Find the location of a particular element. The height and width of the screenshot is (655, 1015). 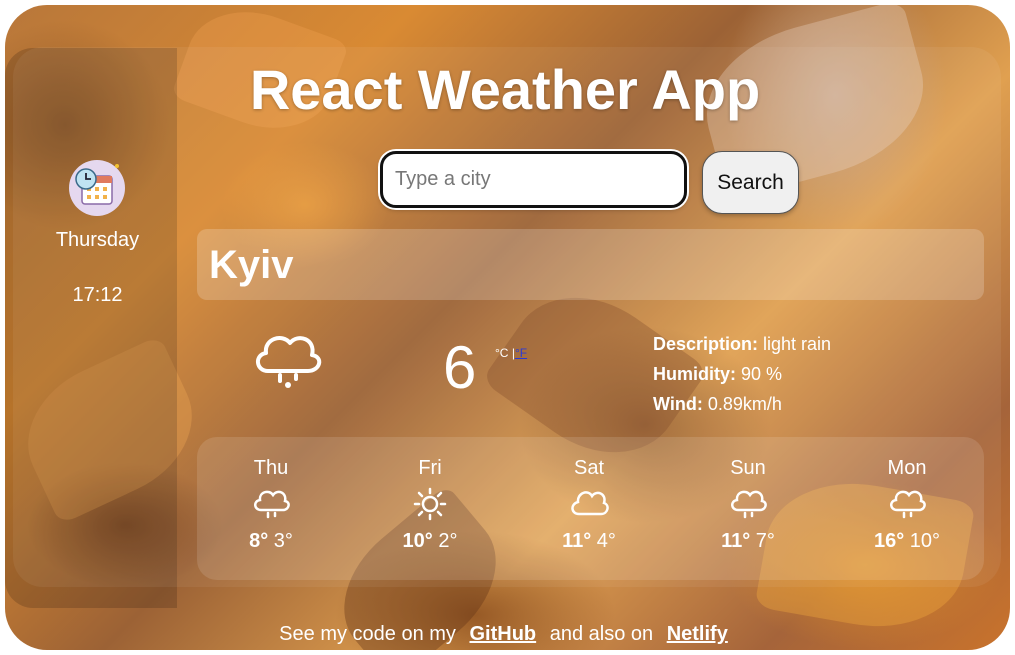

sun-icon is located at coordinates (430, 504).